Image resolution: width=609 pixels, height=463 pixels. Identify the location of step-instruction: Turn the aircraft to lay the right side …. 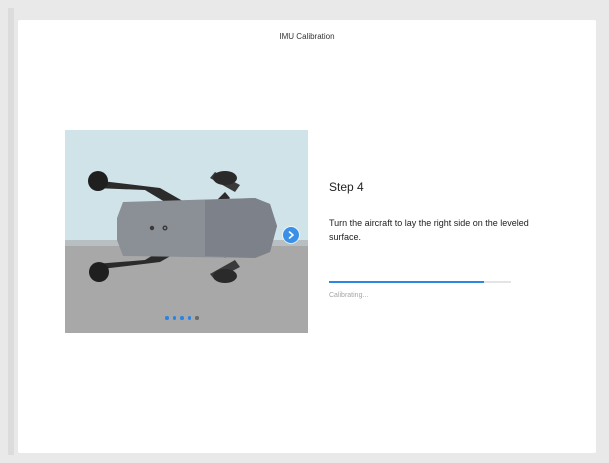
(429, 230).